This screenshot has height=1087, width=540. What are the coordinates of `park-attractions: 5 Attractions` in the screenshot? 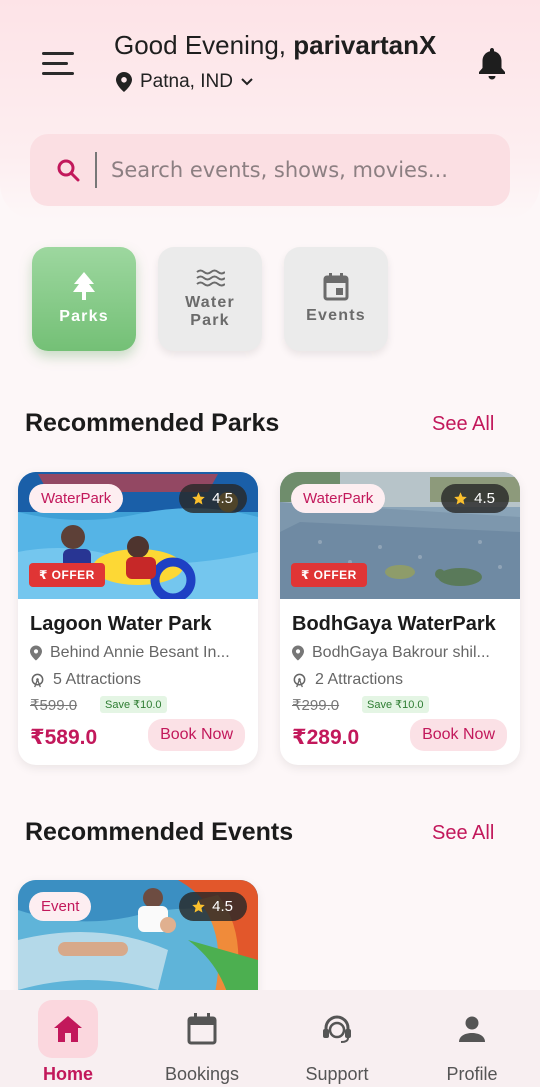 It's located at (85, 680).